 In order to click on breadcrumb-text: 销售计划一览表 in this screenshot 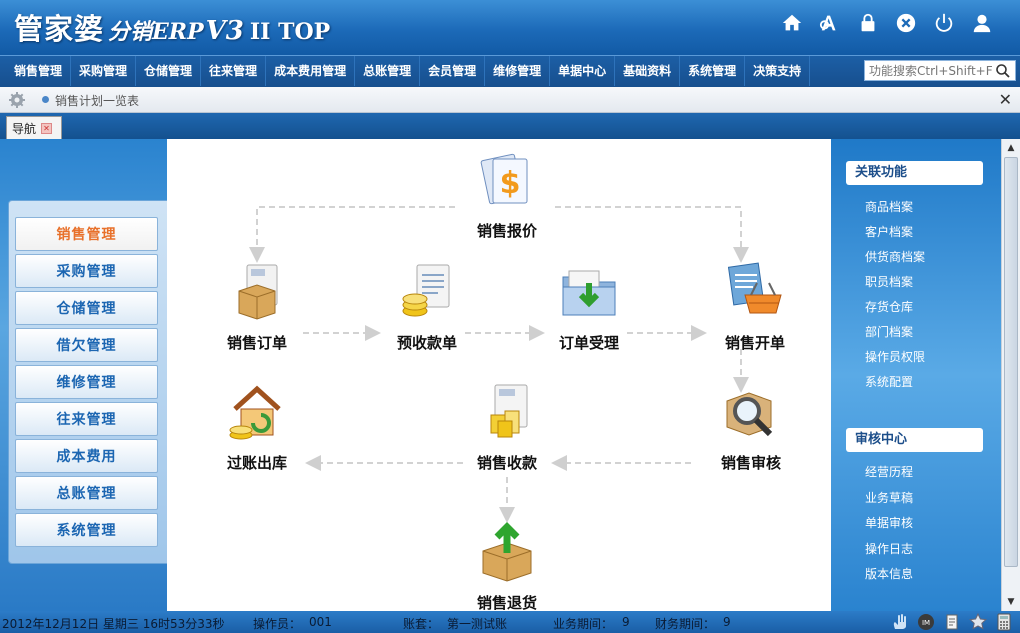, I will do `click(97, 100)`.